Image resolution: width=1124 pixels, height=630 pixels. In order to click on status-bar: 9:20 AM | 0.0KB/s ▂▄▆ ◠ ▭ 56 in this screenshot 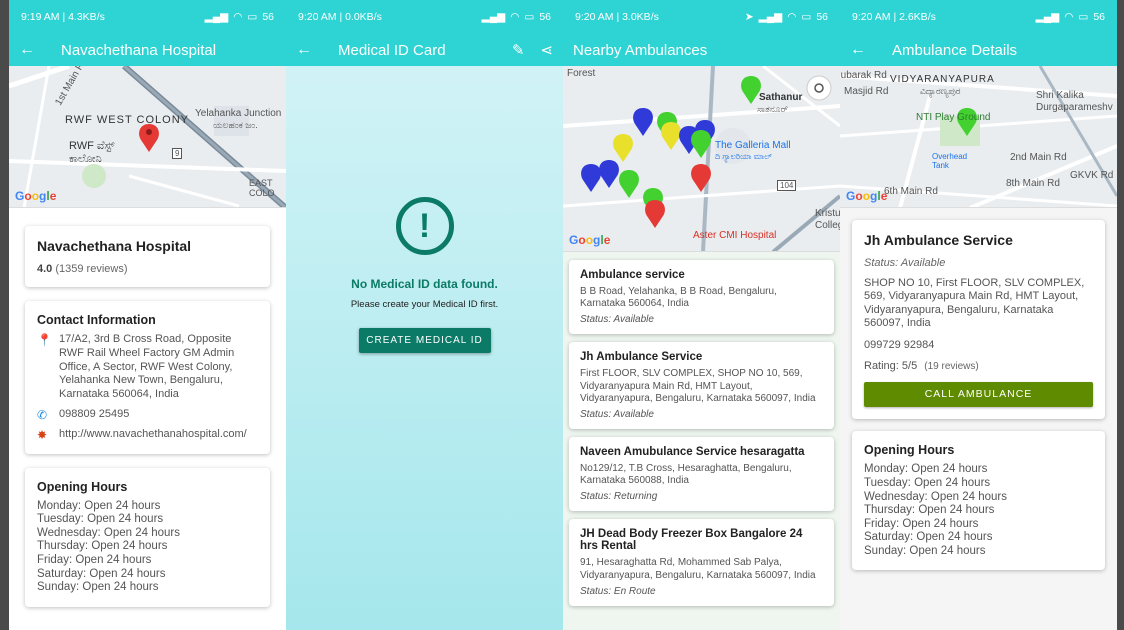, I will do `click(424, 17)`.